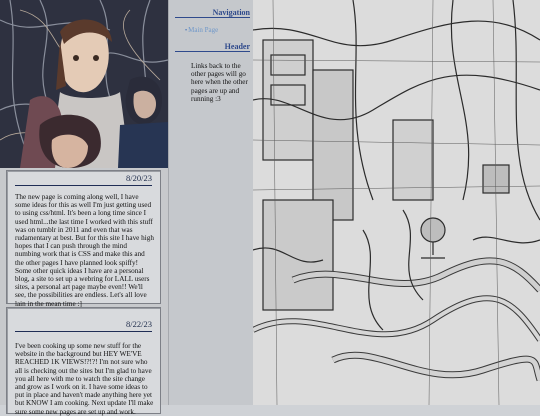 This screenshot has height=416, width=540. Describe the element at coordinates (203, 30) in the screenshot. I see `nav-link-label: Main Page` at that location.